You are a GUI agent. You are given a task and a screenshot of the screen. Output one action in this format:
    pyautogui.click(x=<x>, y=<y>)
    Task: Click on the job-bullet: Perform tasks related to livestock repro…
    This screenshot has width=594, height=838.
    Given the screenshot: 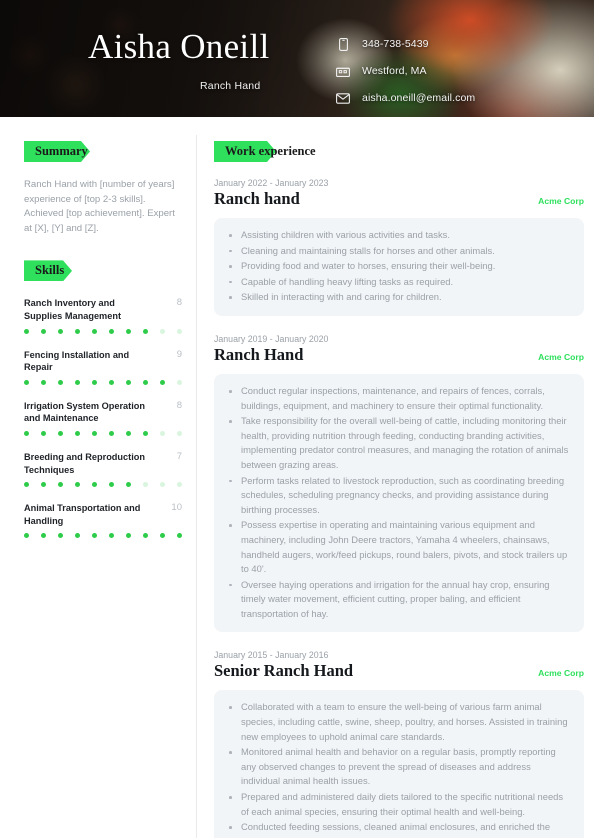 What is the action you would take?
    pyautogui.click(x=397, y=496)
    